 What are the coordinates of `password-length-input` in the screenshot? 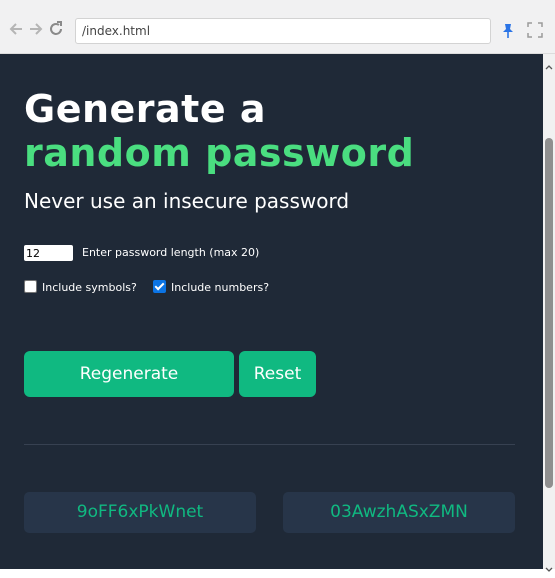 It's located at (48, 253).